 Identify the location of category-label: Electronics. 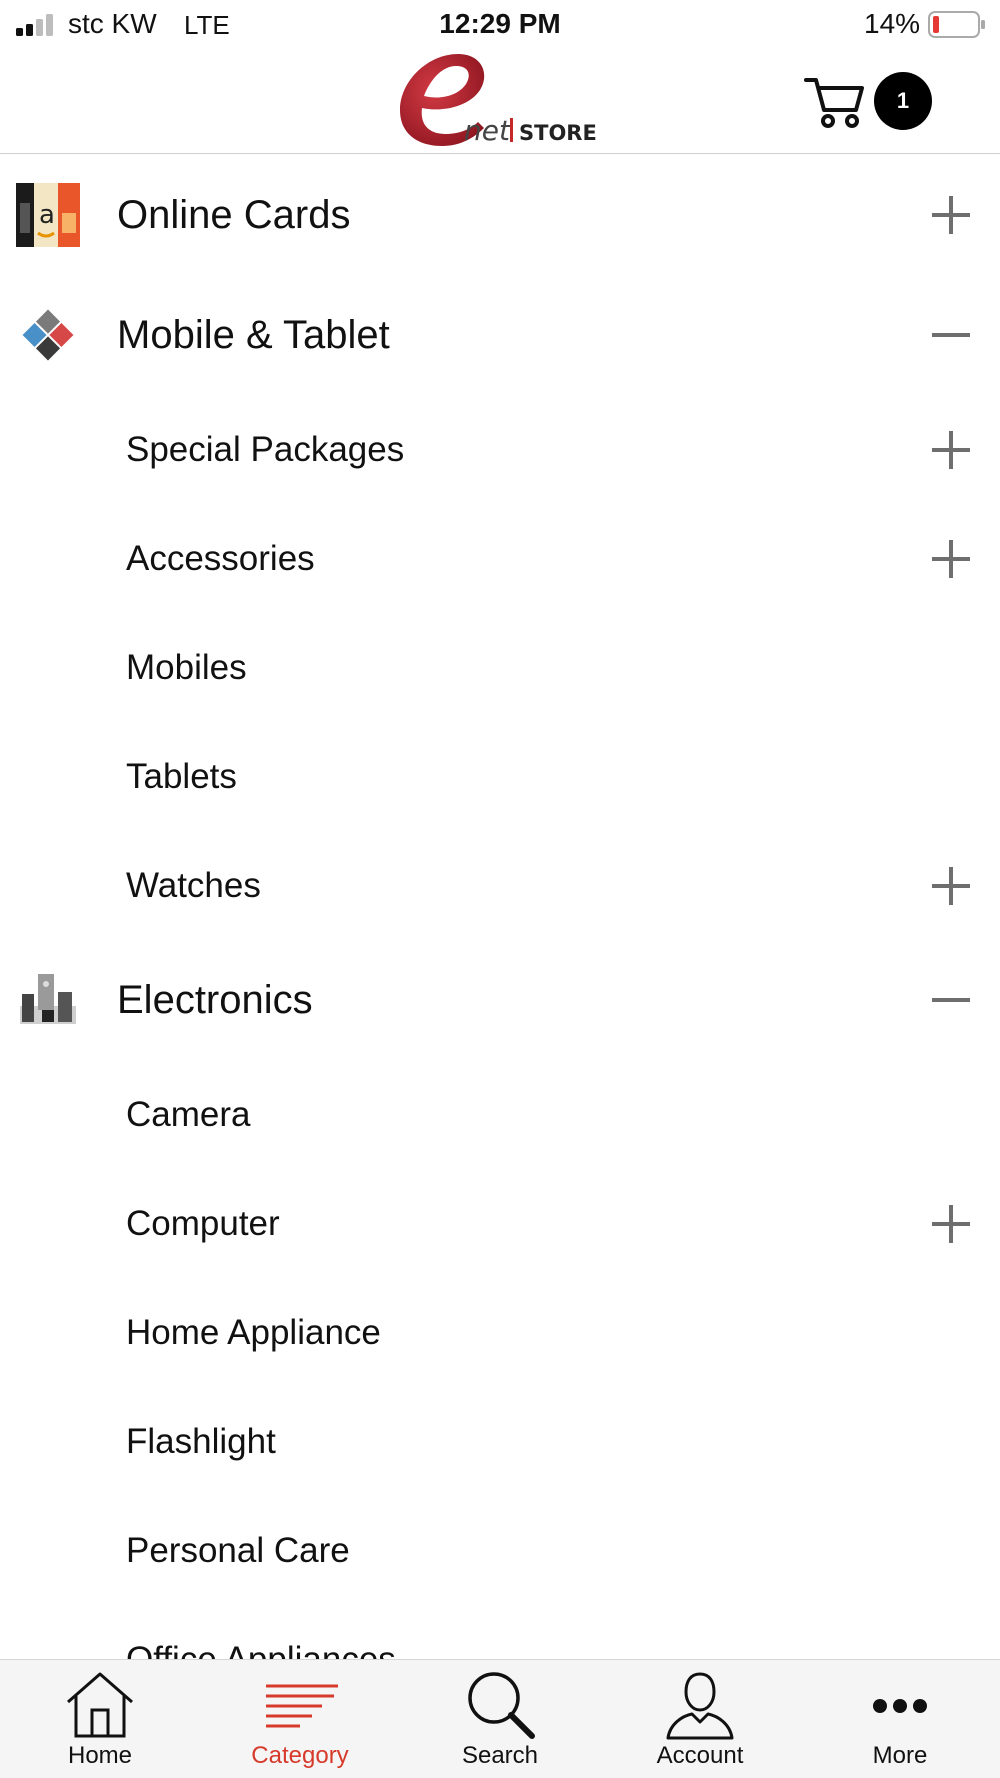
(215, 999).